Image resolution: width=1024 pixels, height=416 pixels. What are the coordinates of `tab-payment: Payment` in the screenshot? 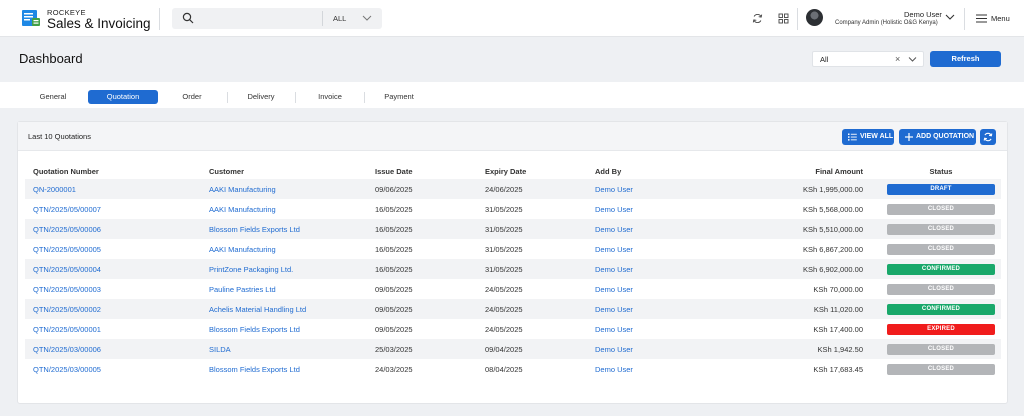 It's located at (399, 97).